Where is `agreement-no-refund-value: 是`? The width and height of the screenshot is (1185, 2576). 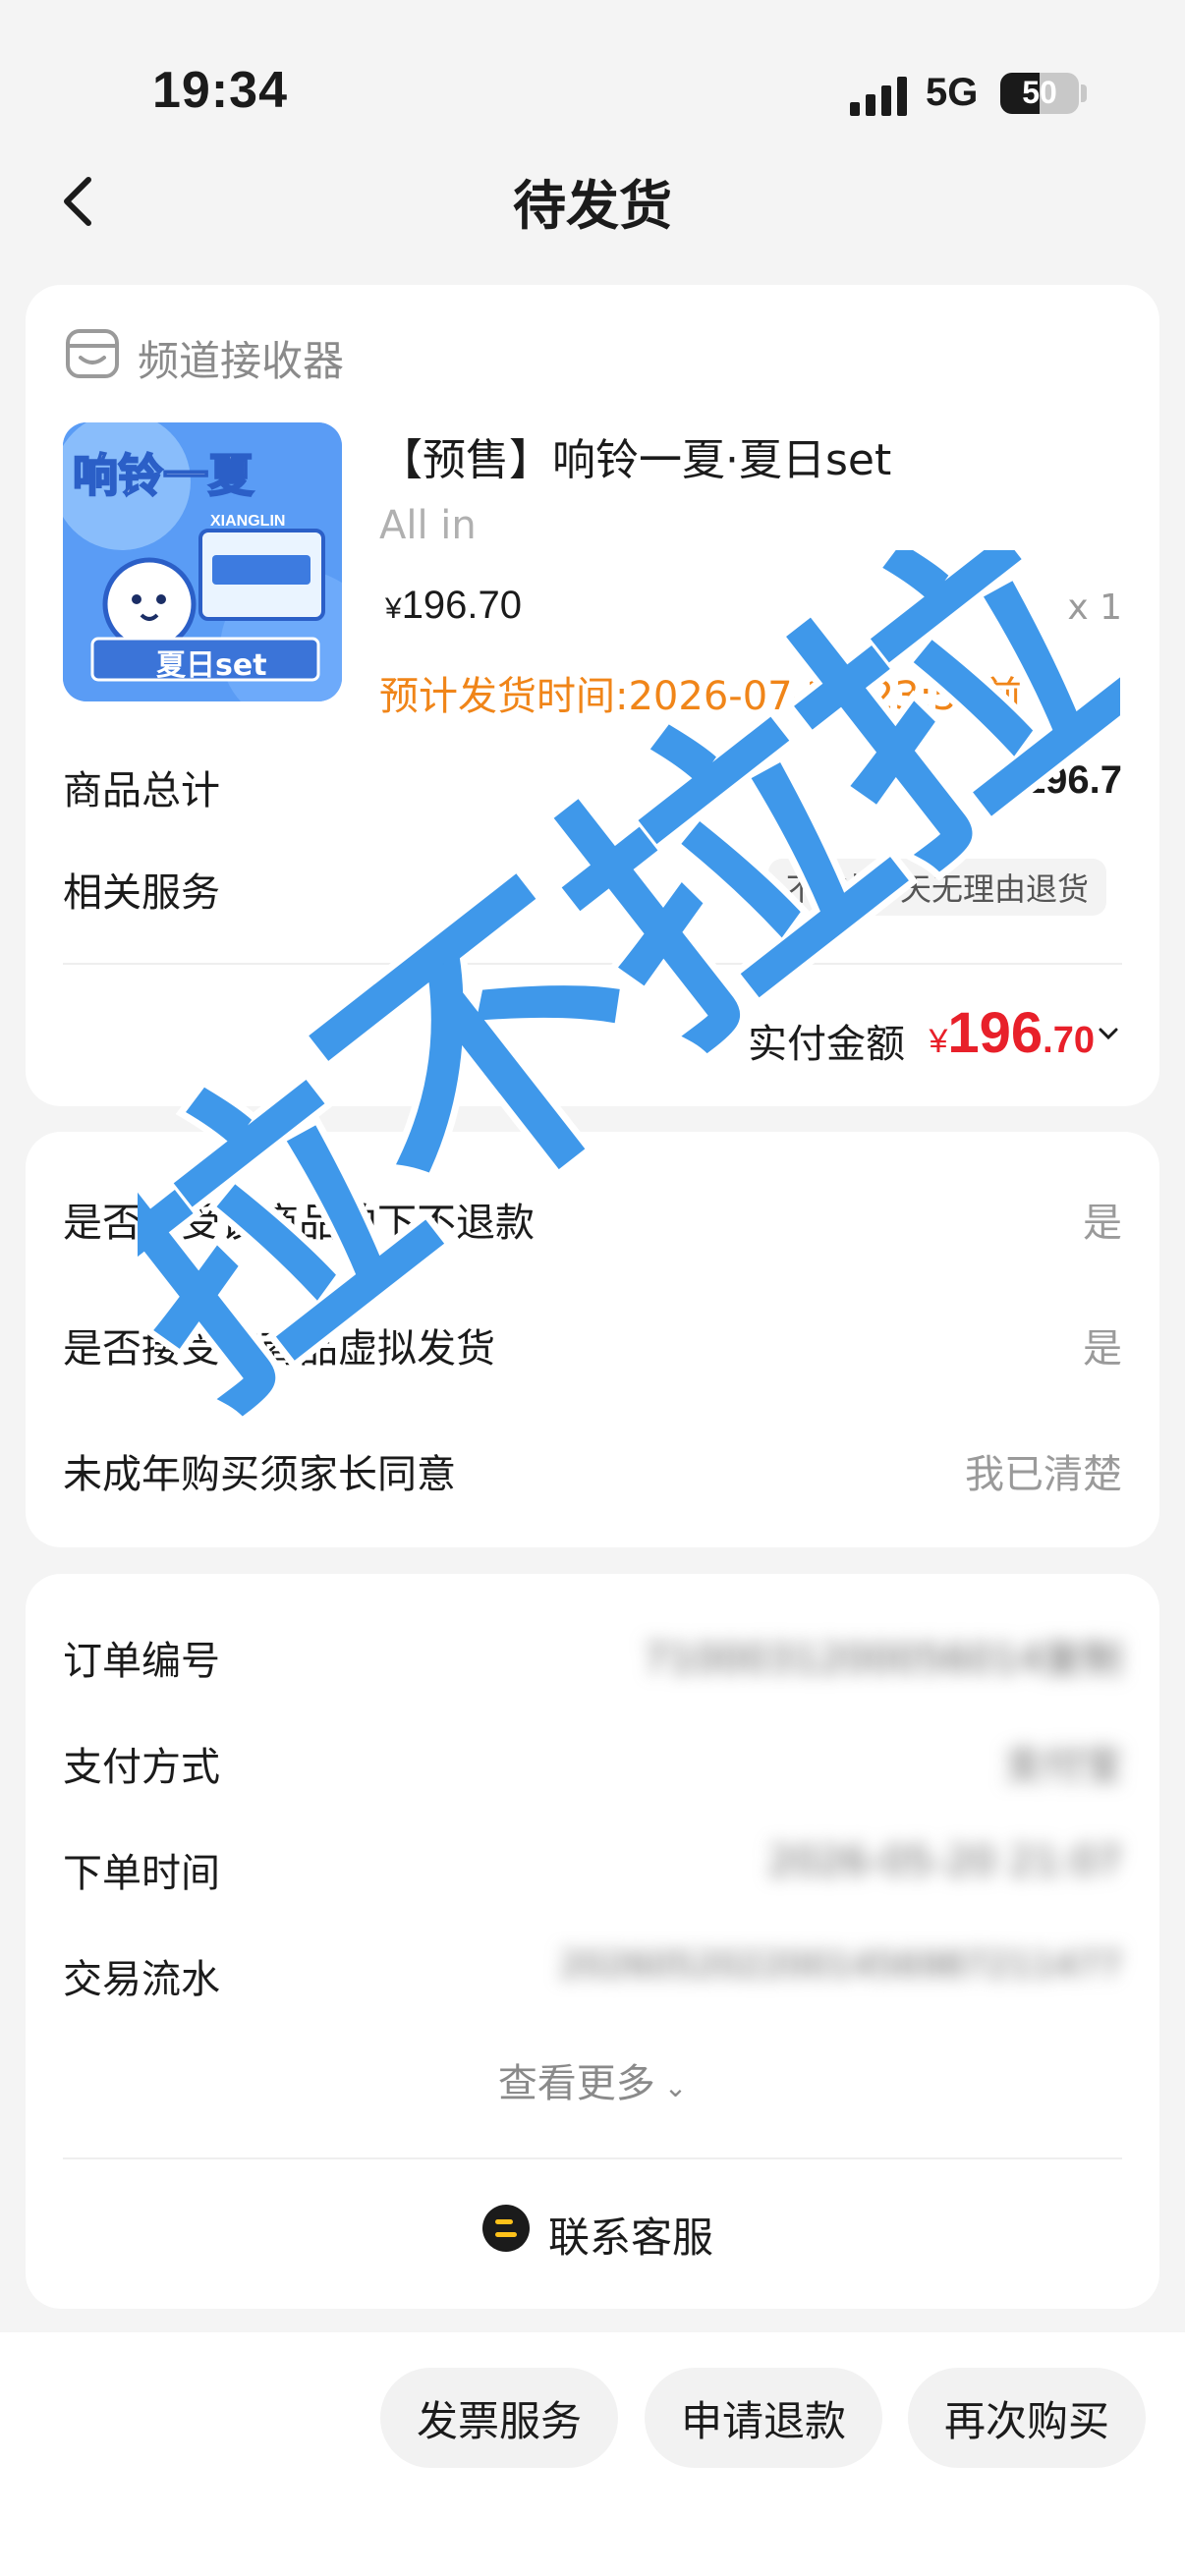 agreement-no-refund-value: 是 is located at coordinates (1103, 1223).